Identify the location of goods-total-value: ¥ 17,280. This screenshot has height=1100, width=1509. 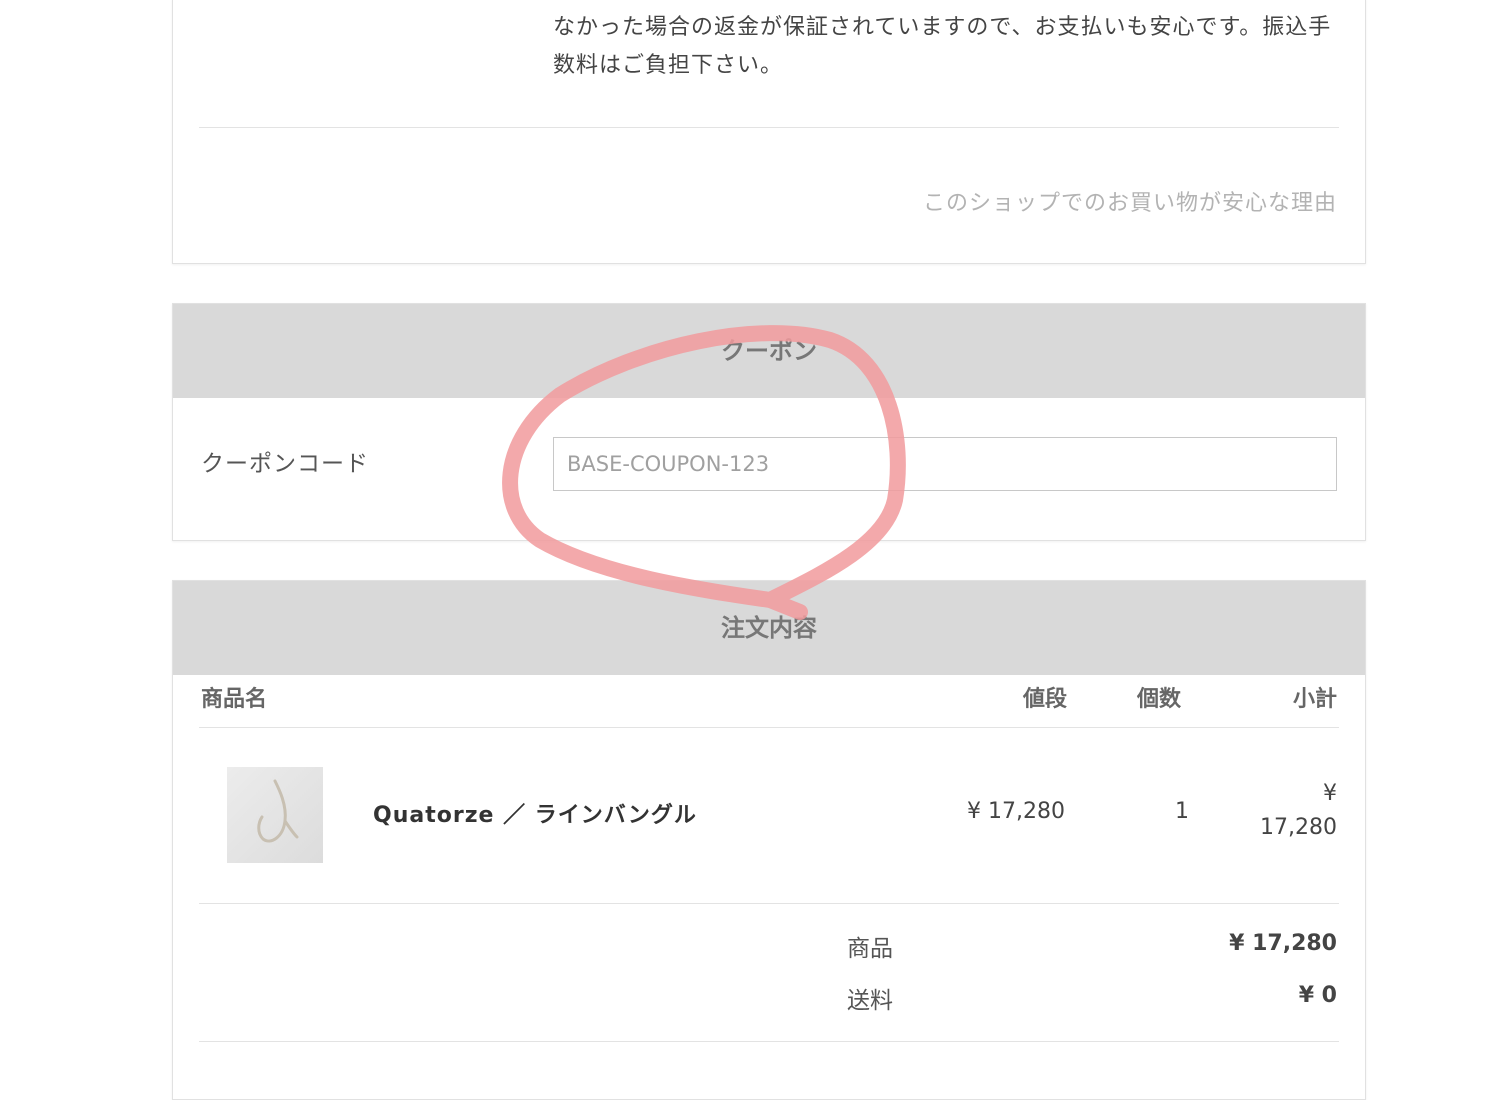
(1283, 943).